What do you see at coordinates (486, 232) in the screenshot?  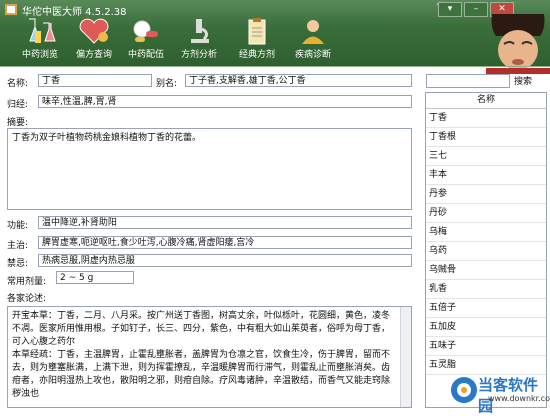 I see `list-item: 乌梅` at bounding box center [486, 232].